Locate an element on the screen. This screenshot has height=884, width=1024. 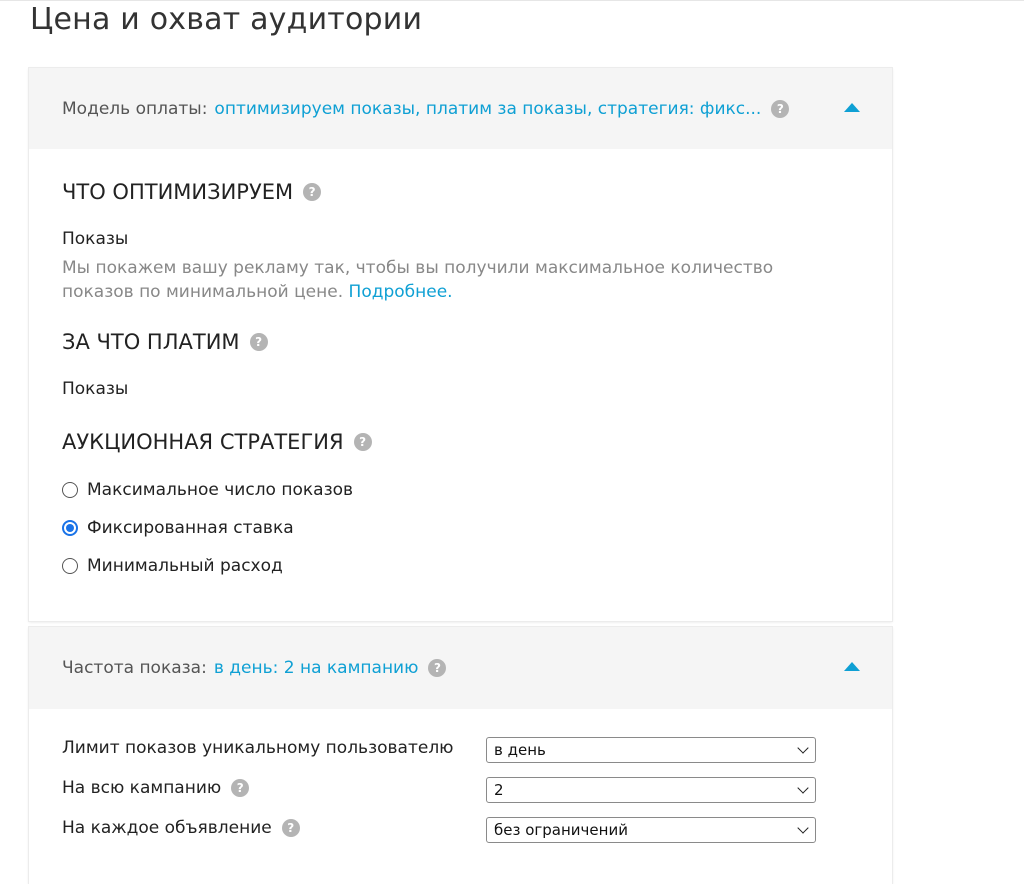
unique-user-limit-label: Лимит показов уникальному пользователю is located at coordinates (258, 748).